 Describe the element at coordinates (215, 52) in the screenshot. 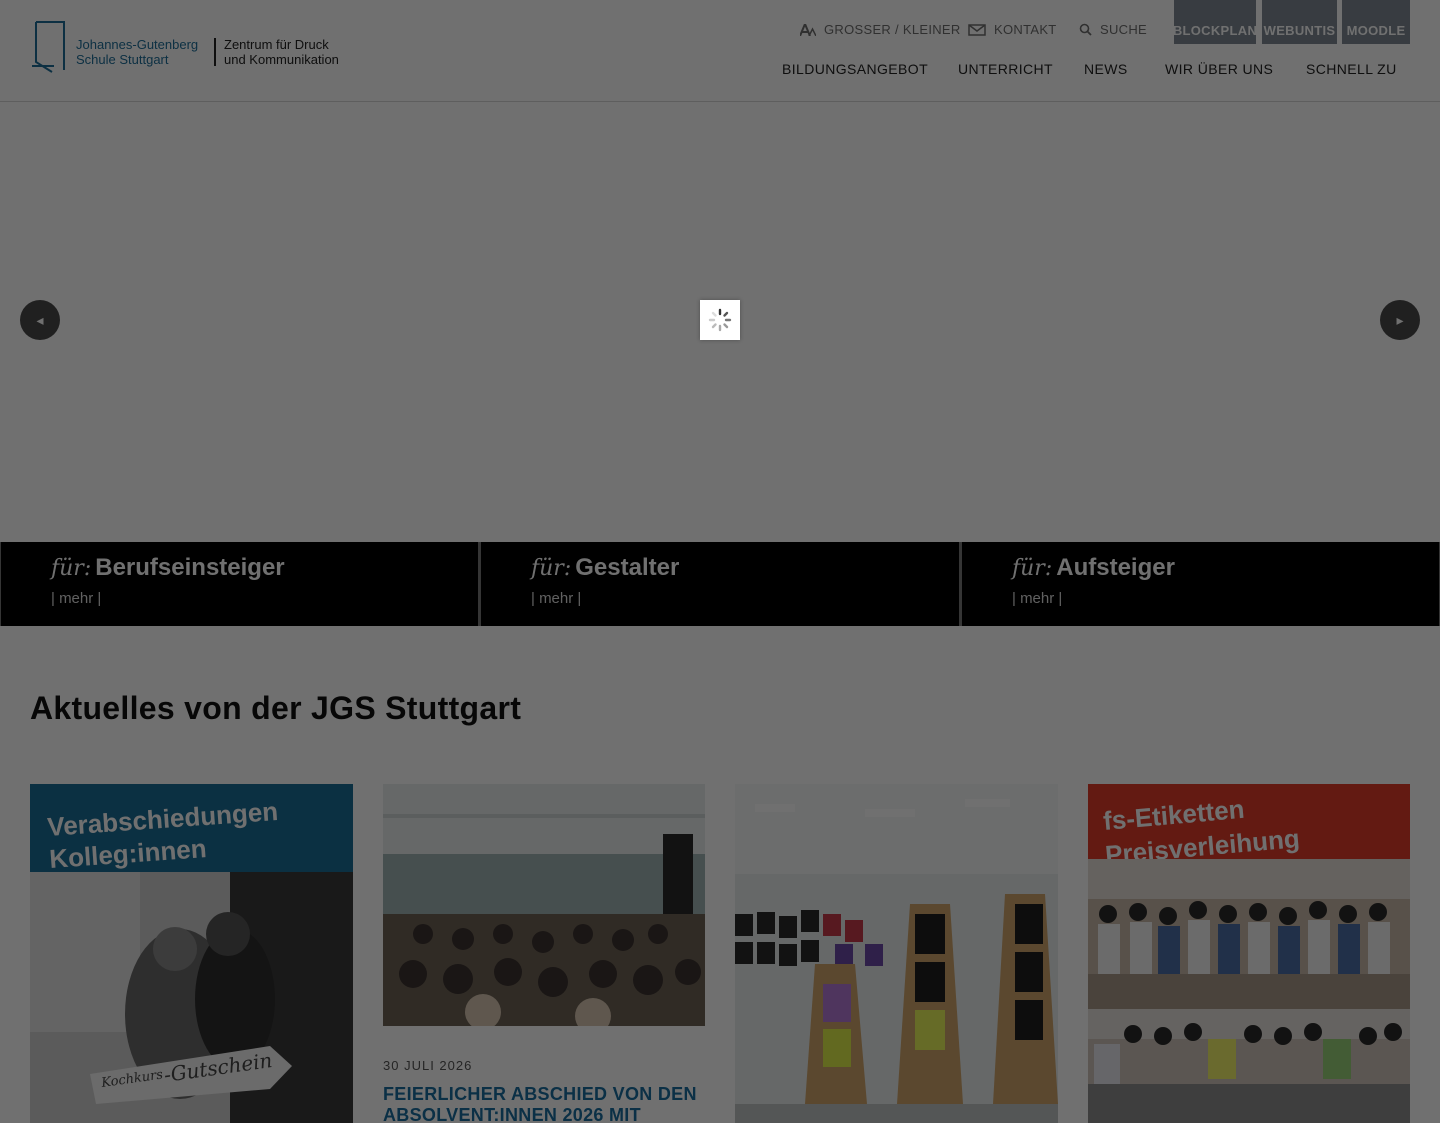

I see `logo-divider` at that location.